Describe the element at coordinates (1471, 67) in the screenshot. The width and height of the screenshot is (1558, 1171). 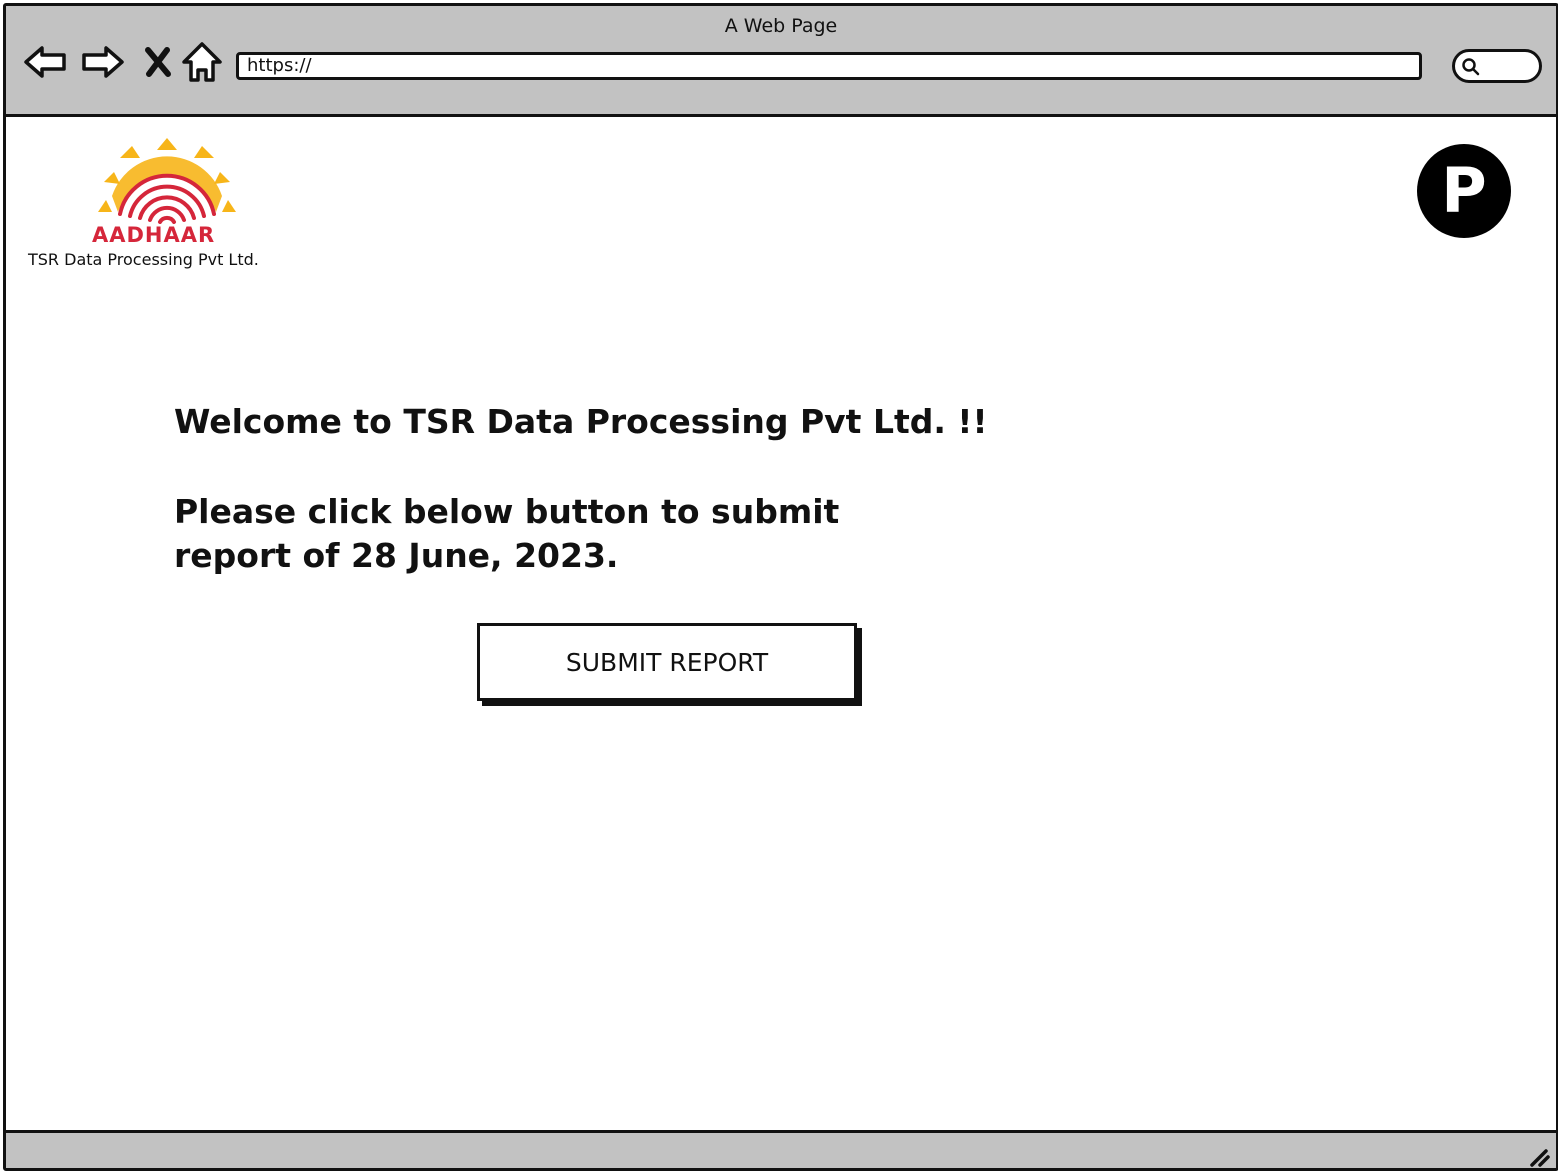
I see `search-icon` at that location.